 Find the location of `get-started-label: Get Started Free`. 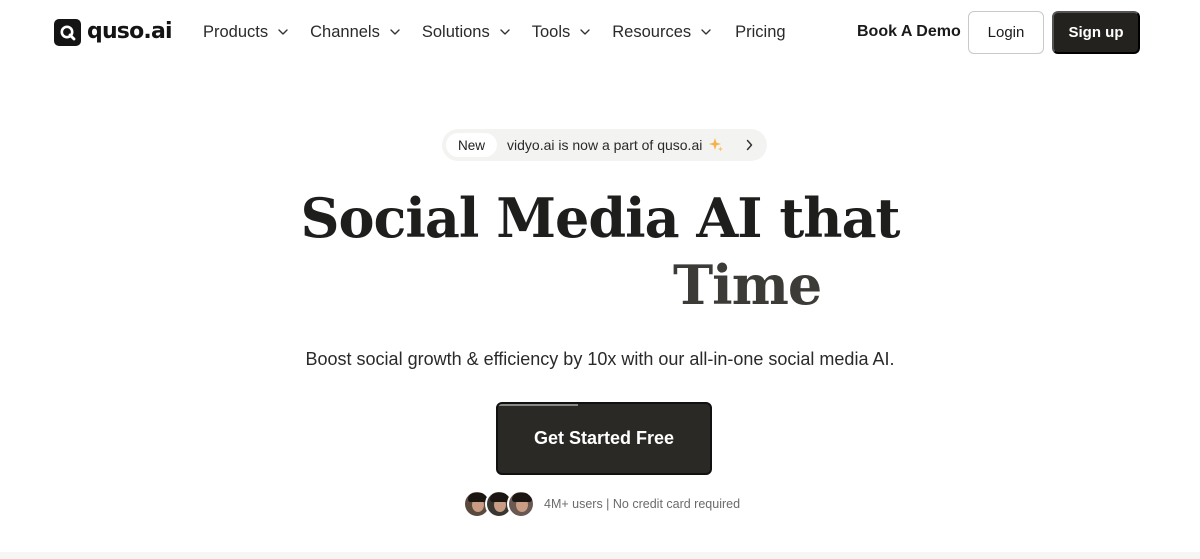

get-started-label: Get Started Free is located at coordinates (604, 438).